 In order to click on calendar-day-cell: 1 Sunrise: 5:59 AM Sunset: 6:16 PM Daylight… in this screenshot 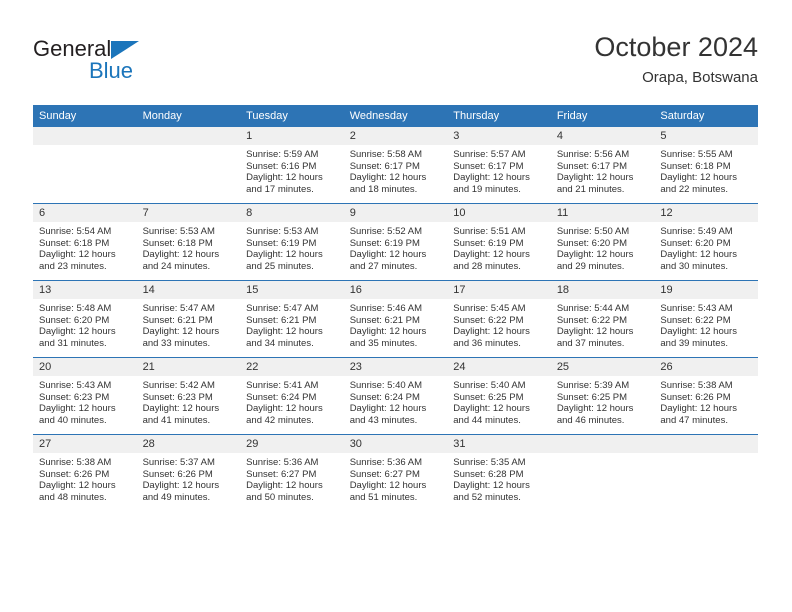, I will do `click(292, 165)`.